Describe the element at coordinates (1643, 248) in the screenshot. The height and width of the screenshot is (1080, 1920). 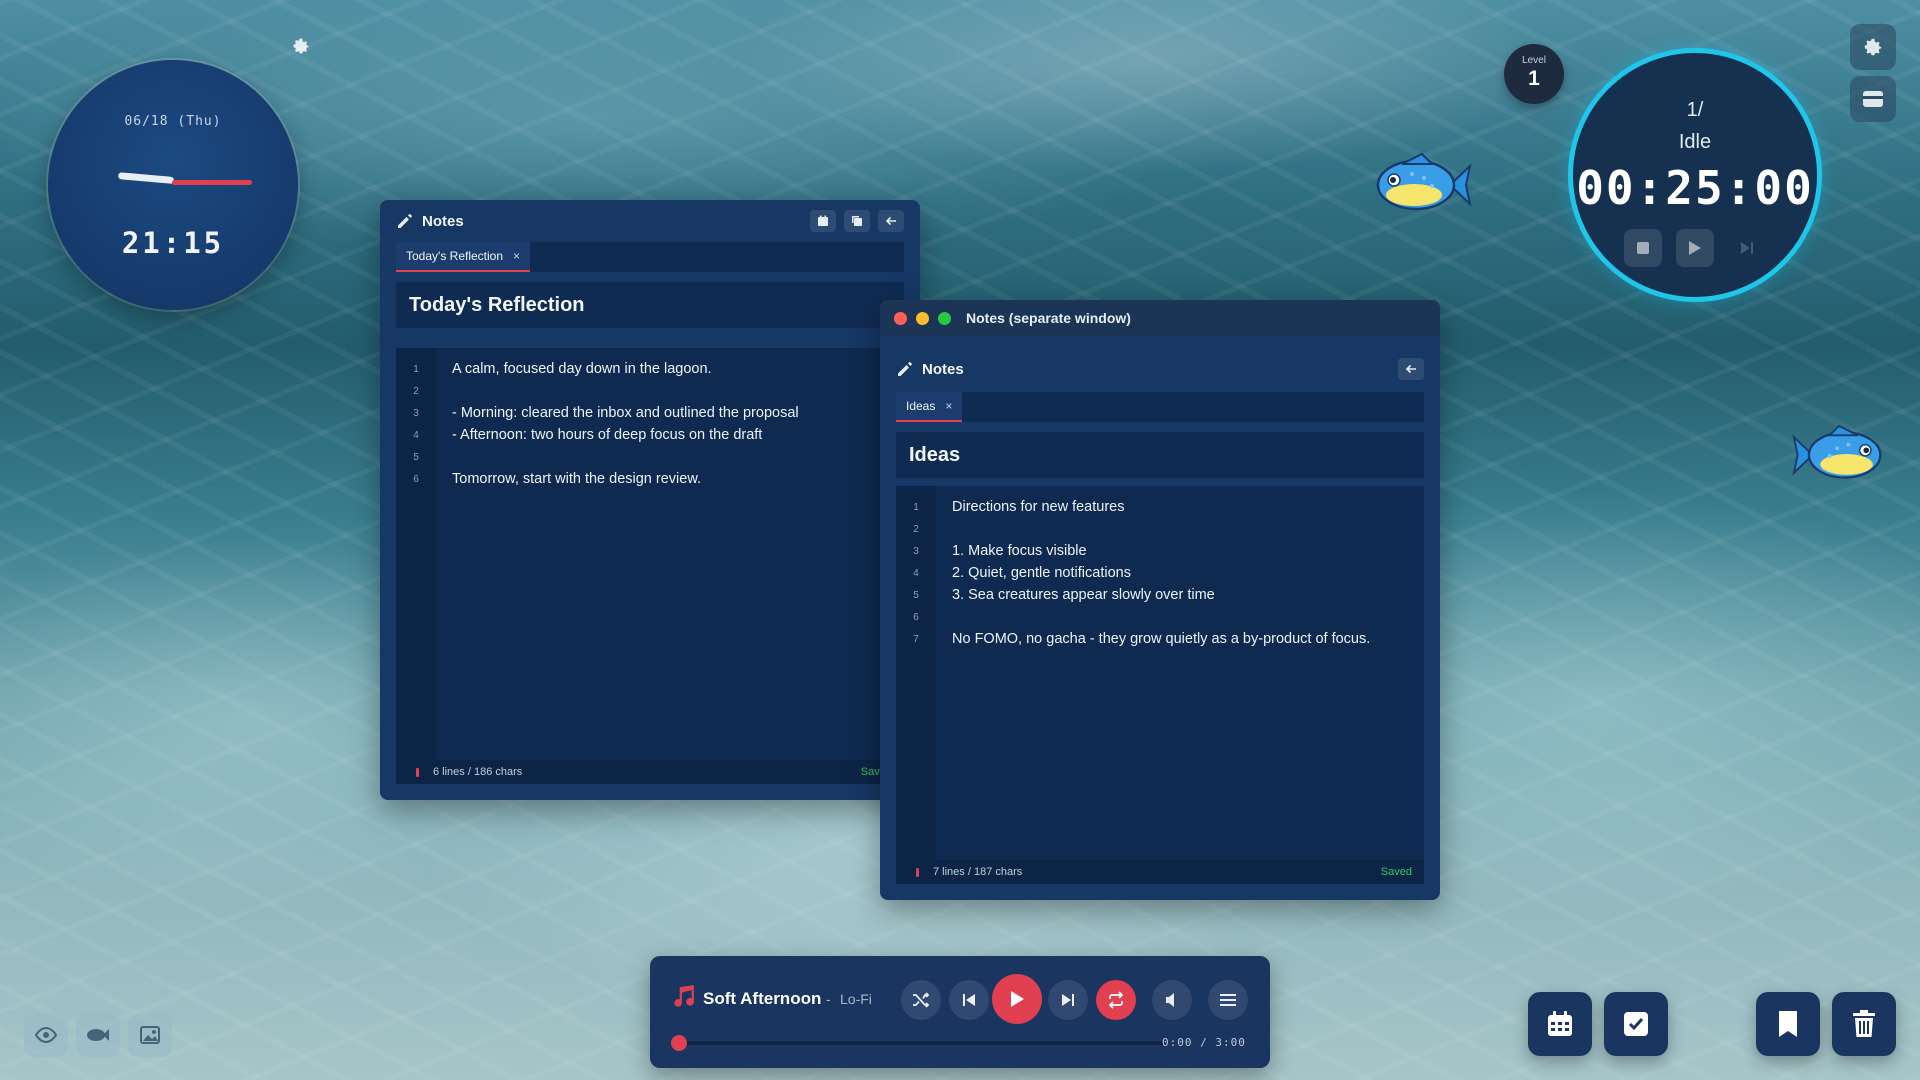
I see `timer-stop-button` at that location.